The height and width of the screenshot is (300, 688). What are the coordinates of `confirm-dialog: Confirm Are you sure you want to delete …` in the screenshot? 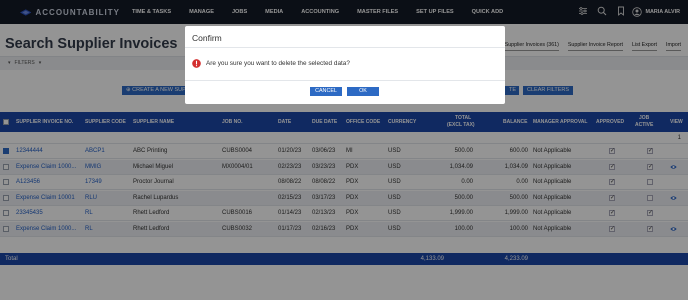 It's located at (345, 65).